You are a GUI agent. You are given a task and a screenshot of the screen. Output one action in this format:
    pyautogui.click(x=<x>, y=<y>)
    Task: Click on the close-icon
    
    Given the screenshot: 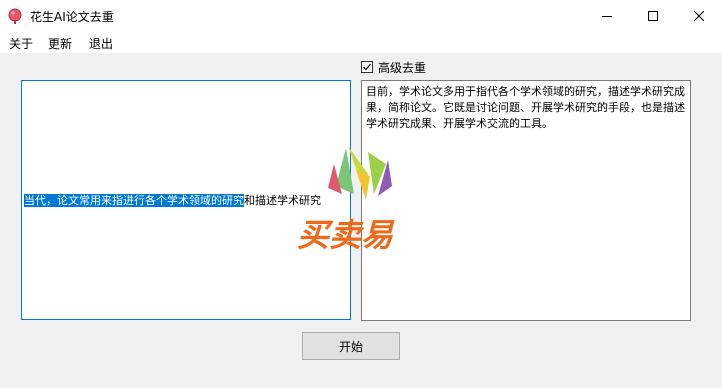 What is the action you would take?
    pyautogui.click(x=699, y=15)
    